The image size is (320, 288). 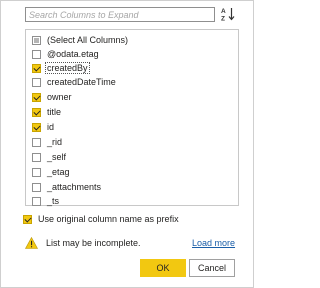 I want to click on sort-az-icon: A Z, so click(x=228, y=15).